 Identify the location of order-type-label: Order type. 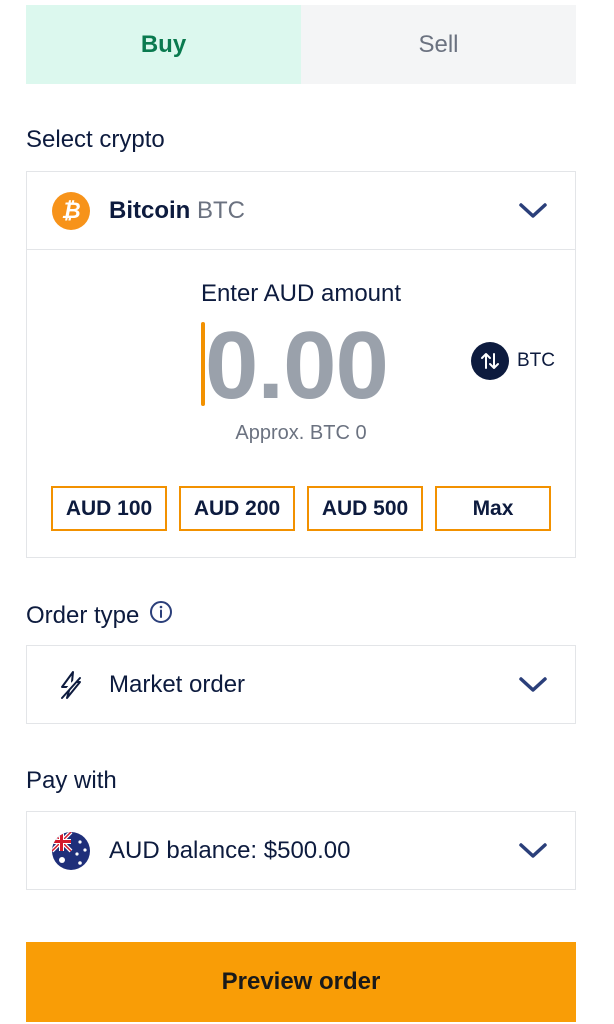
(99, 615).